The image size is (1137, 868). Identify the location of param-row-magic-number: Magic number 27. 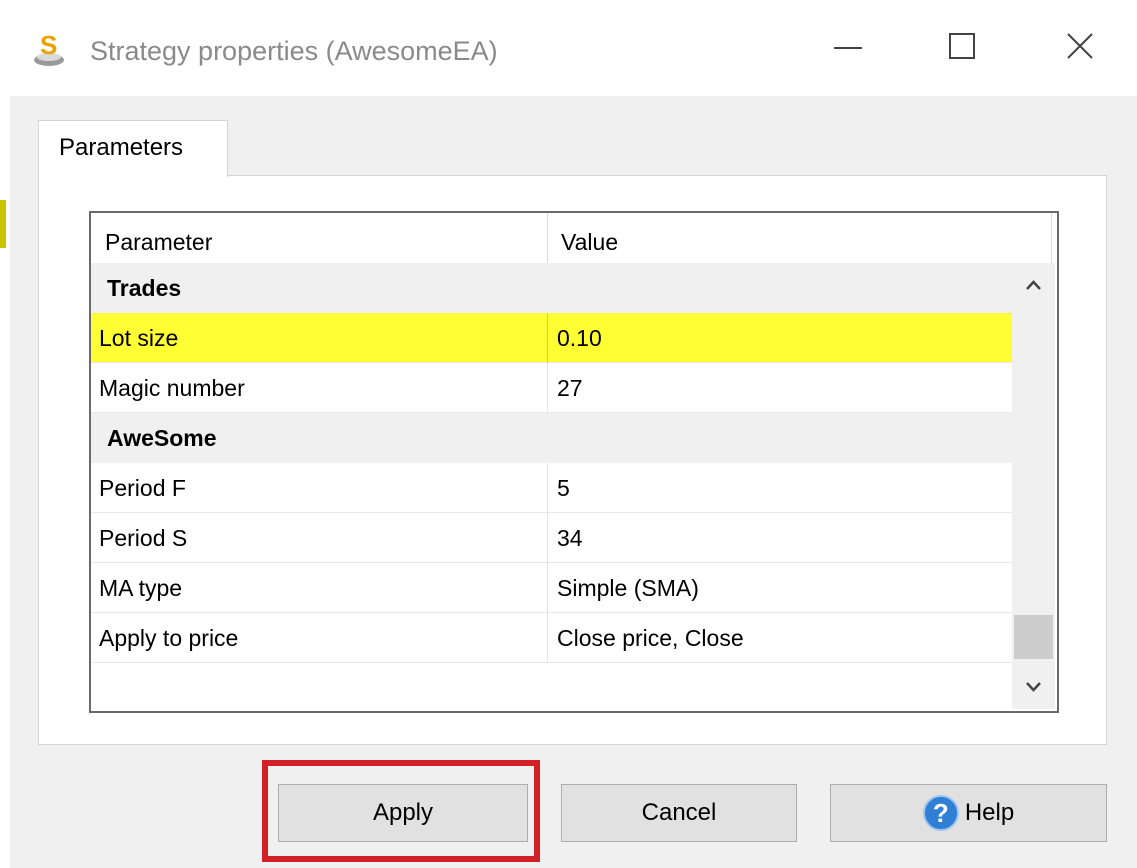
(551, 388).